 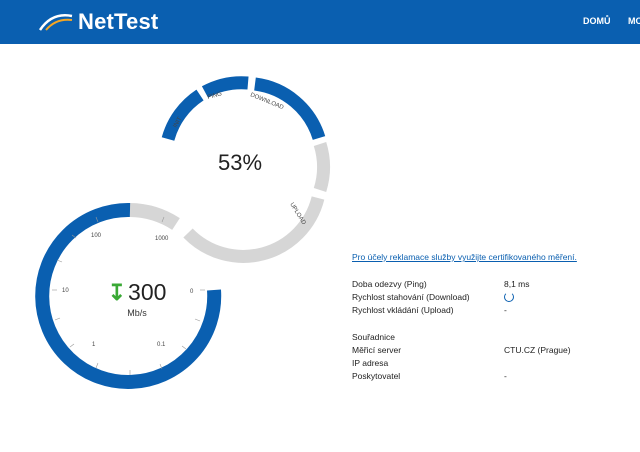 I want to click on progress-percent: 53%, so click(x=240, y=162).